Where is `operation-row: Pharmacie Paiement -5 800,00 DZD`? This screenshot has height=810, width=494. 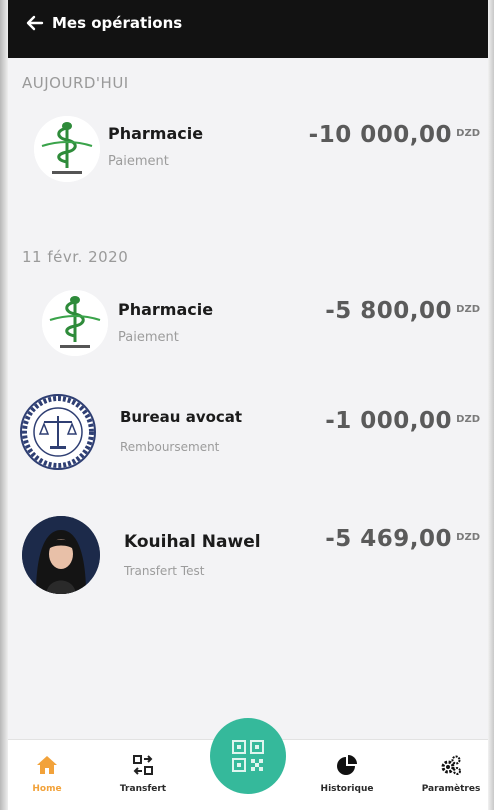
operation-row: Pharmacie Paiement -5 800,00 DZD is located at coordinates (248, 324).